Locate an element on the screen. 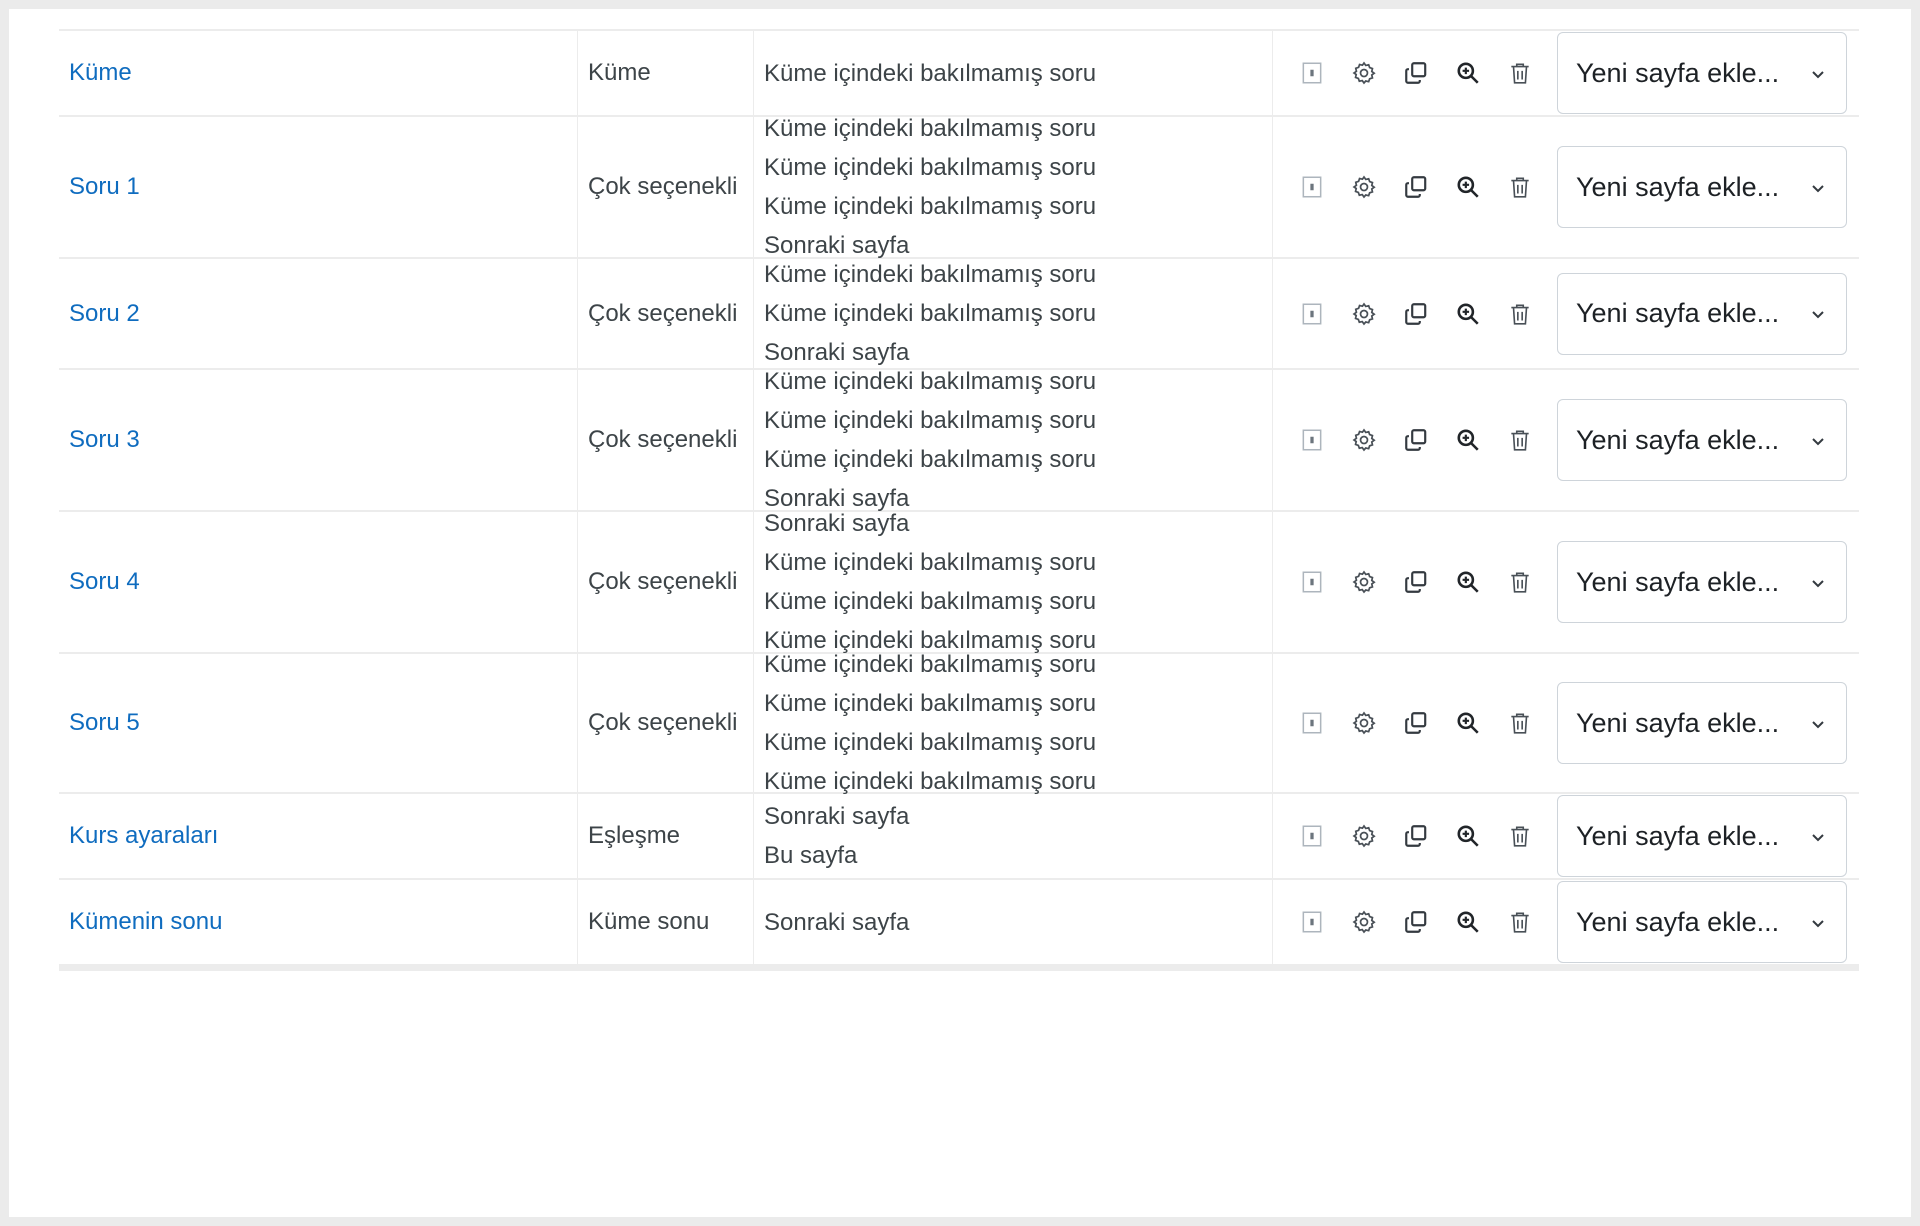 This screenshot has width=1920, height=1226. jump-target: Bu sayfa is located at coordinates (811, 855).